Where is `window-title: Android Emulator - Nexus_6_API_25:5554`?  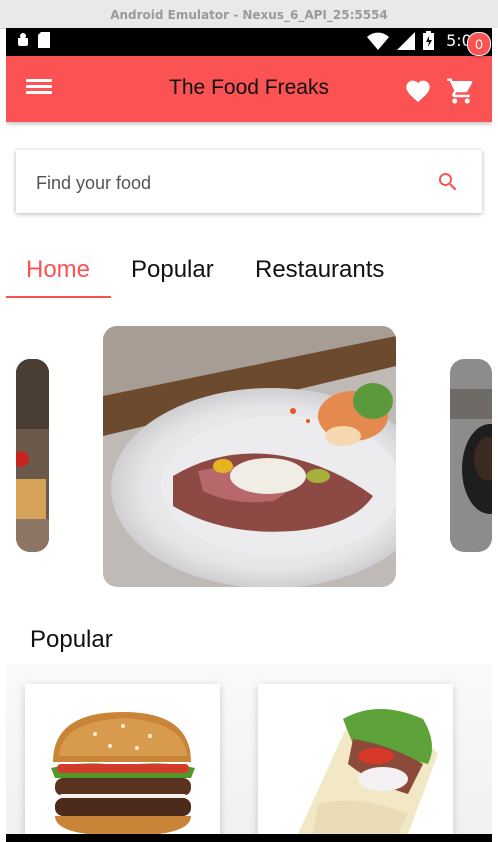 window-title: Android Emulator - Nexus_6_API_25:5554 is located at coordinates (249, 14).